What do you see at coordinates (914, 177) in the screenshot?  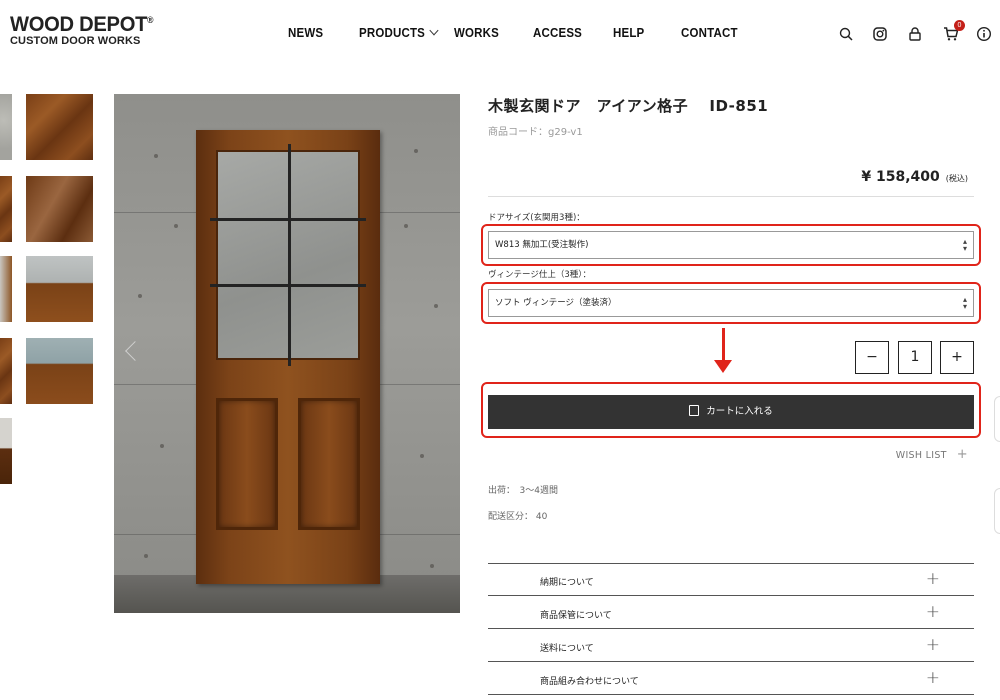 I see `product-price: ¥ 158,400 (税込)` at bounding box center [914, 177].